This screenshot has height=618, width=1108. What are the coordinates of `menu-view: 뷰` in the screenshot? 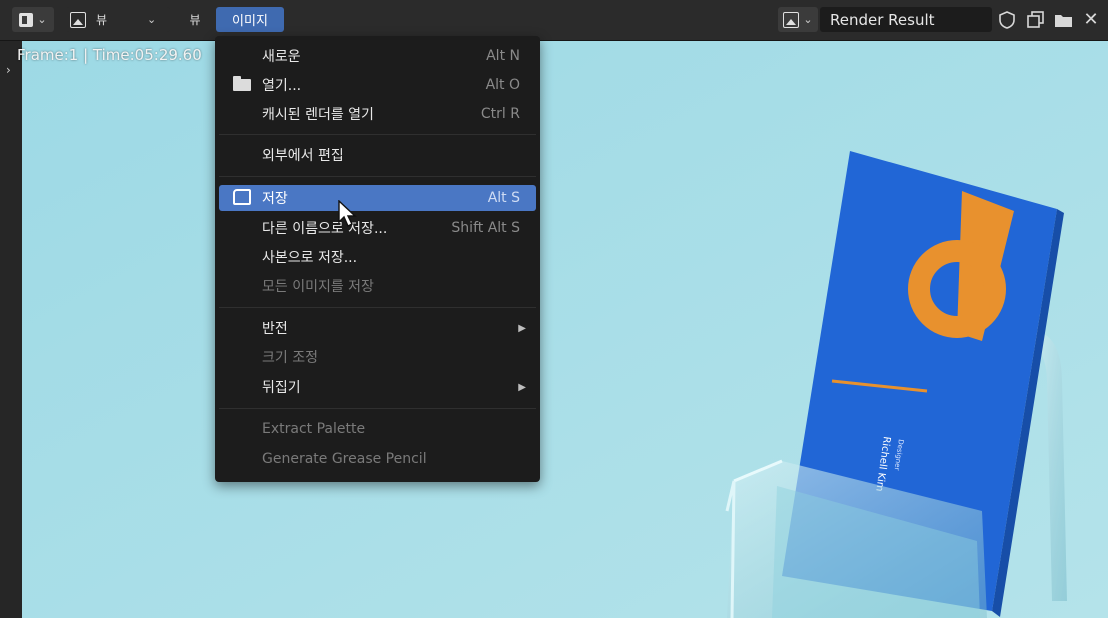 It's located at (195, 19).